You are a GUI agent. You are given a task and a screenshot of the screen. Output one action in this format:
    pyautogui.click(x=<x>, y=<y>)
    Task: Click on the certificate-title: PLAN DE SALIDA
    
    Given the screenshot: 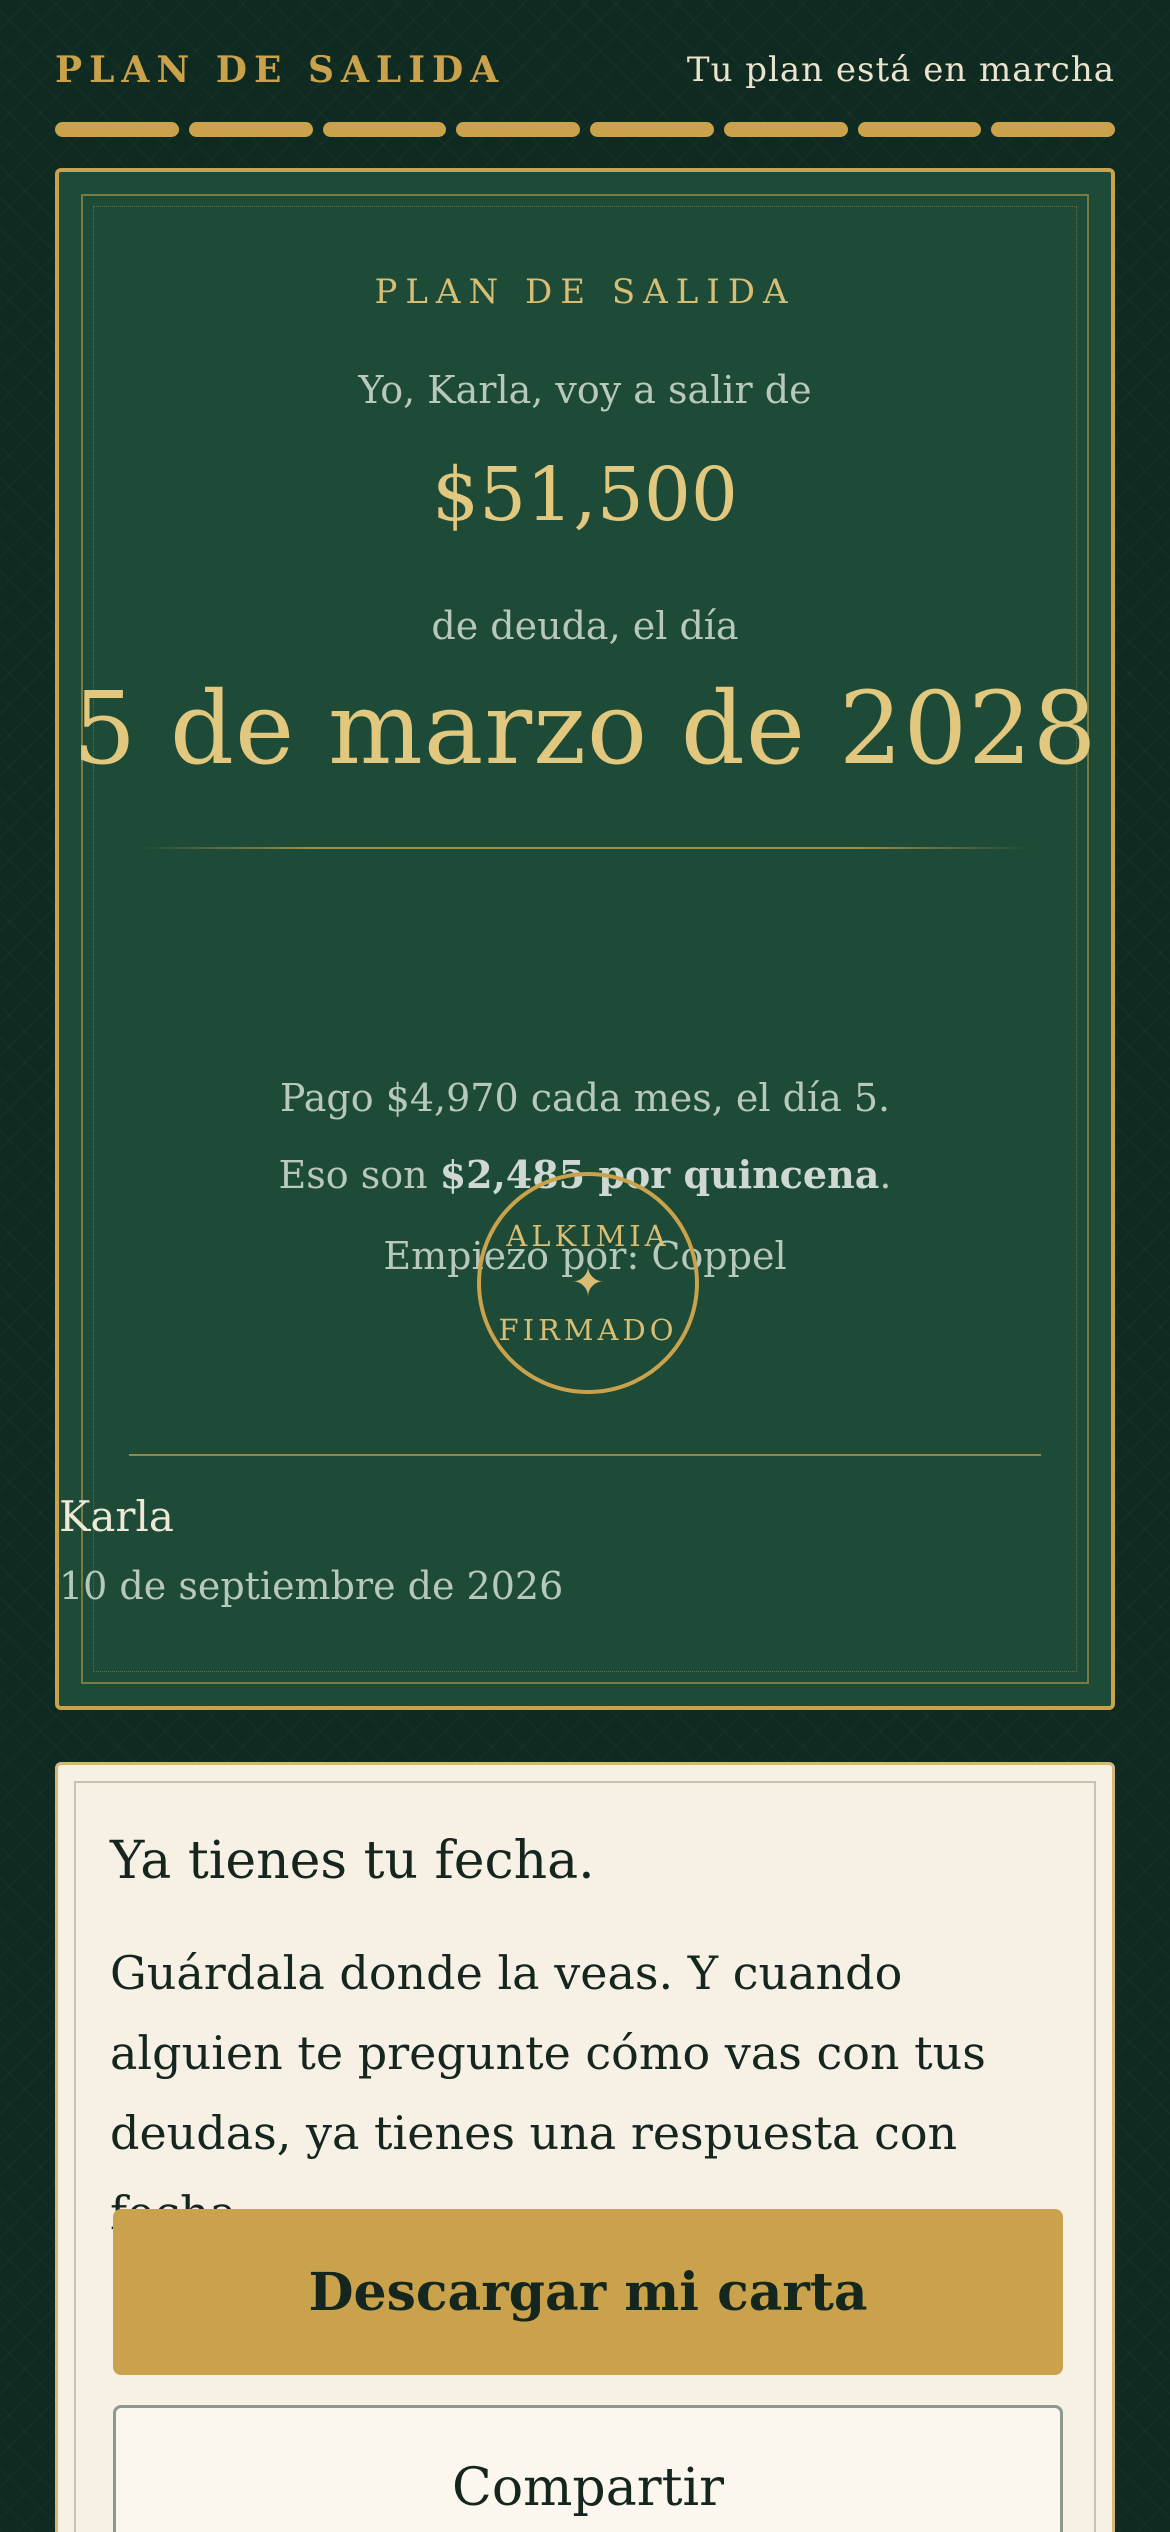 What is the action you would take?
    pyautogui.click(x=585, y=292)
    